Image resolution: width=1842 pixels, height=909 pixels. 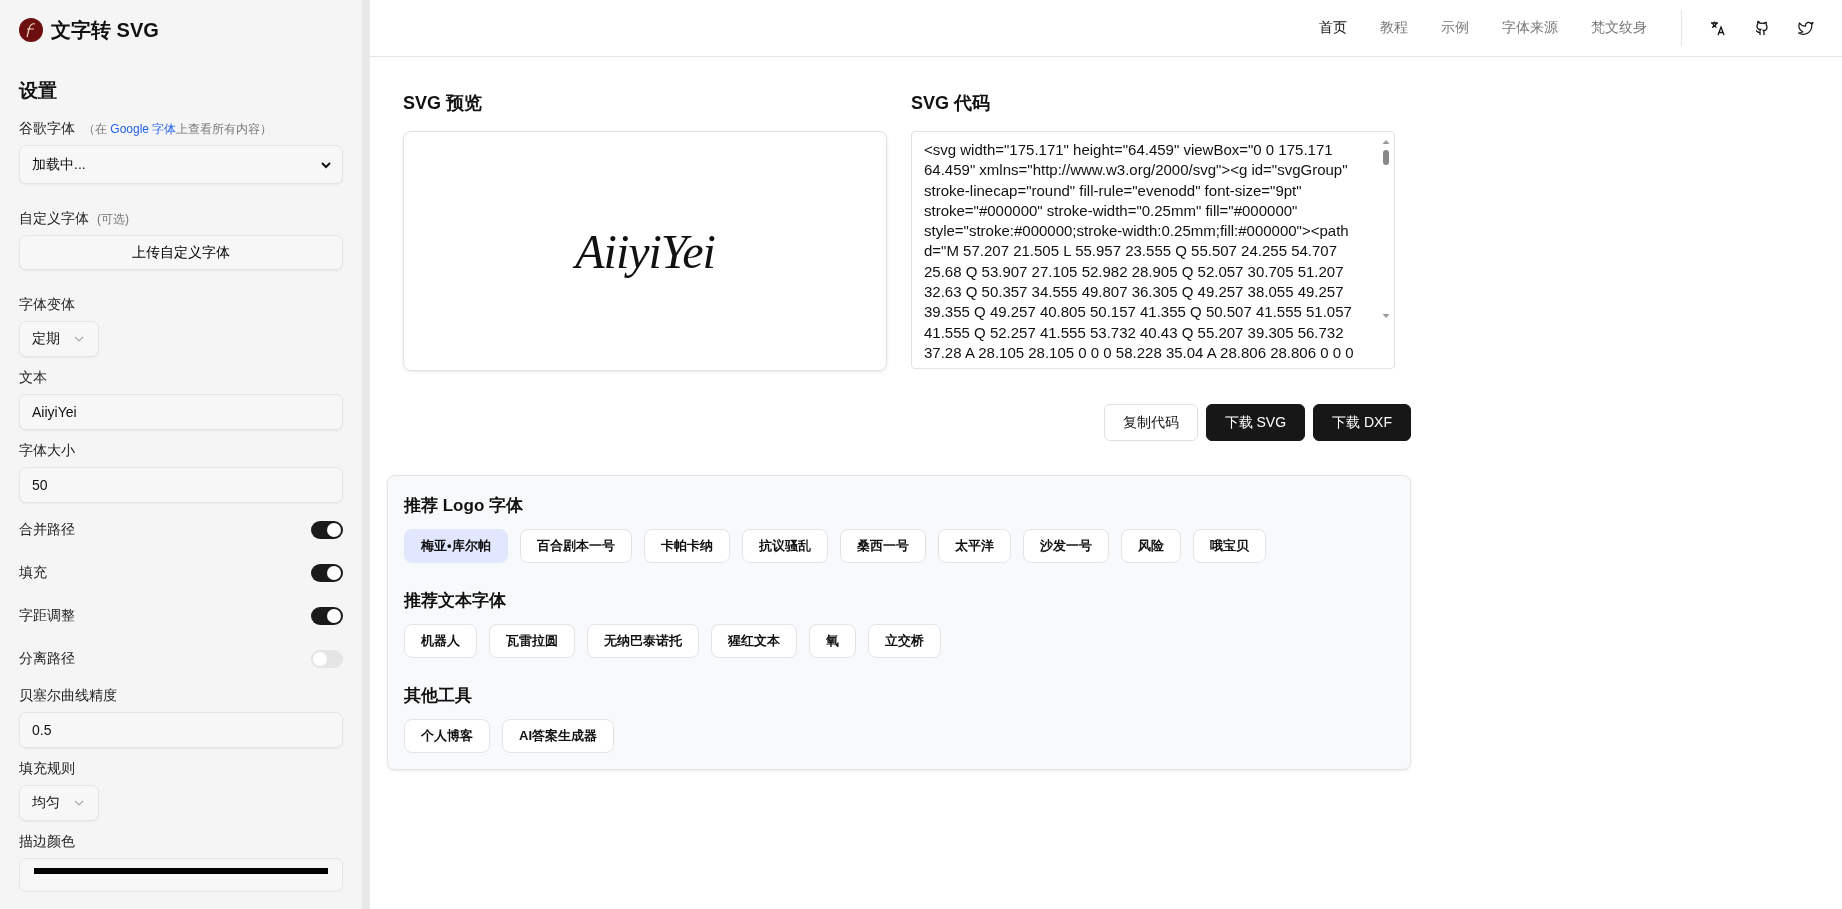 What do you see at coordinates (1455, 28) in the screenshot?
I see `nav-link: 示例` at bounding box center [1455, 28].